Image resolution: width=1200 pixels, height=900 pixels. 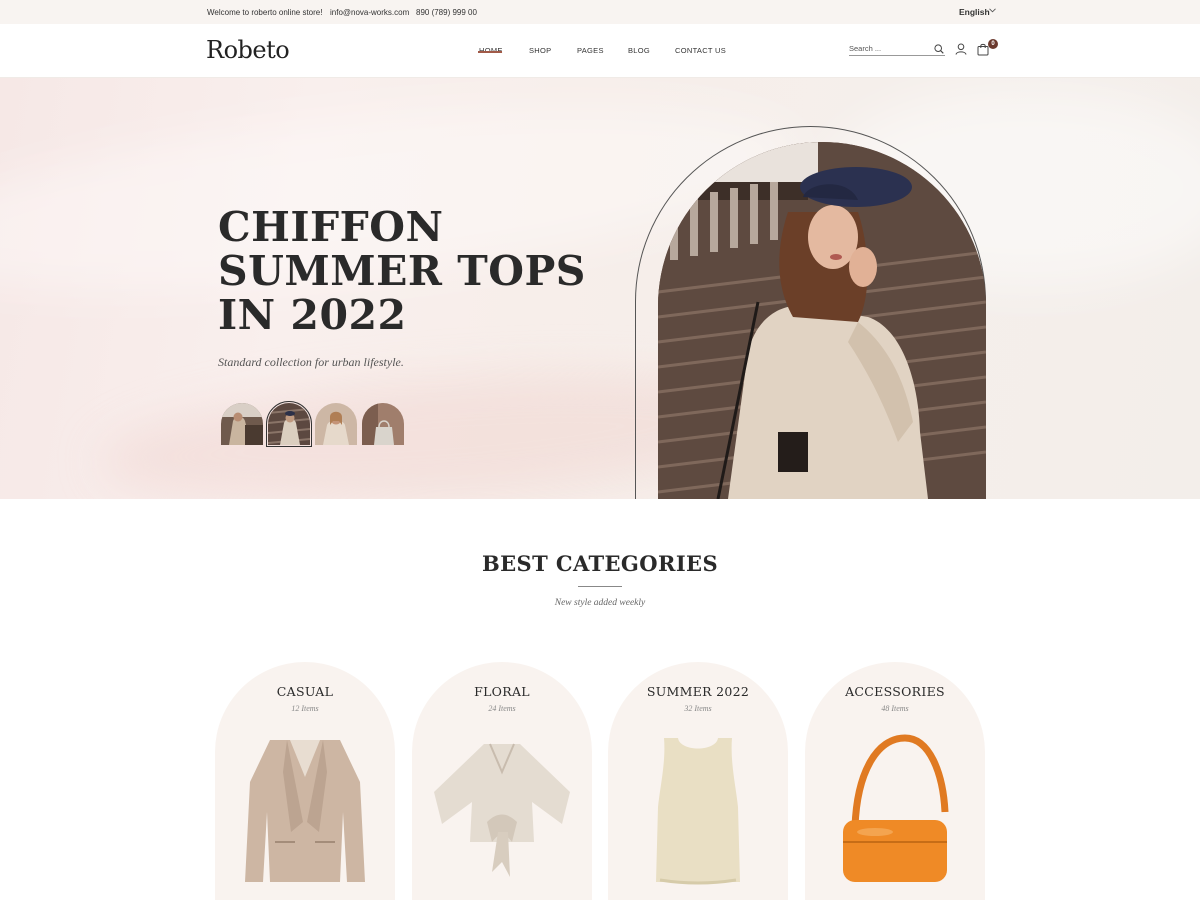 What do you see at coordinates (502, 708) in the screenshot?
I see `category-count: 24 Items` at bounding box center [502, 708].